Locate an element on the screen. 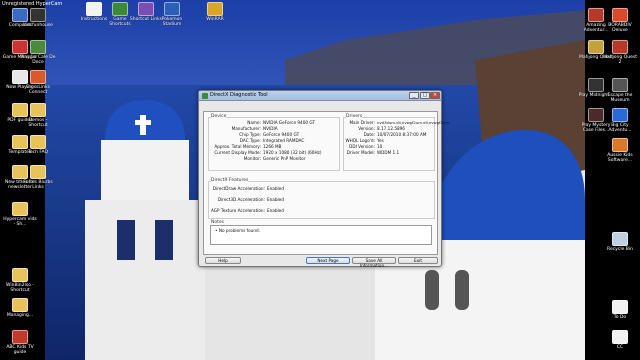  notes-box: • No problems found. is located at coordinates (321, 235).